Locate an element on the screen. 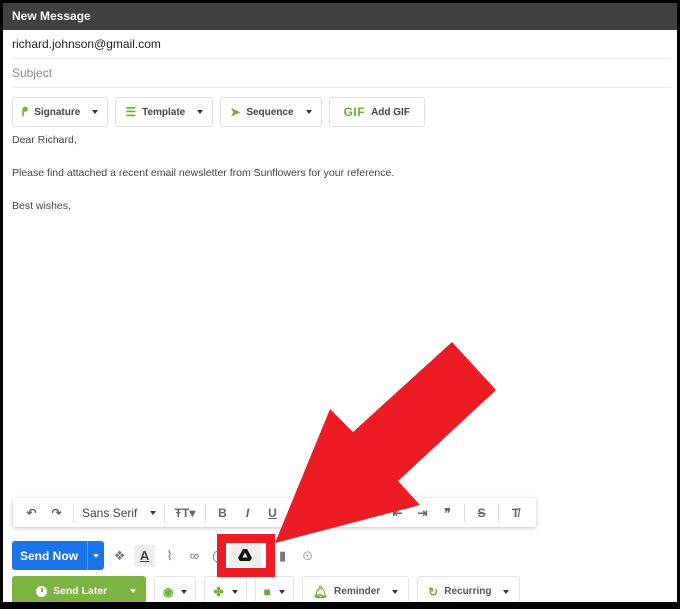 The height and width of the screenshot is (609, 680). send-later-label: Send Later is located at coordinates (80, 591).